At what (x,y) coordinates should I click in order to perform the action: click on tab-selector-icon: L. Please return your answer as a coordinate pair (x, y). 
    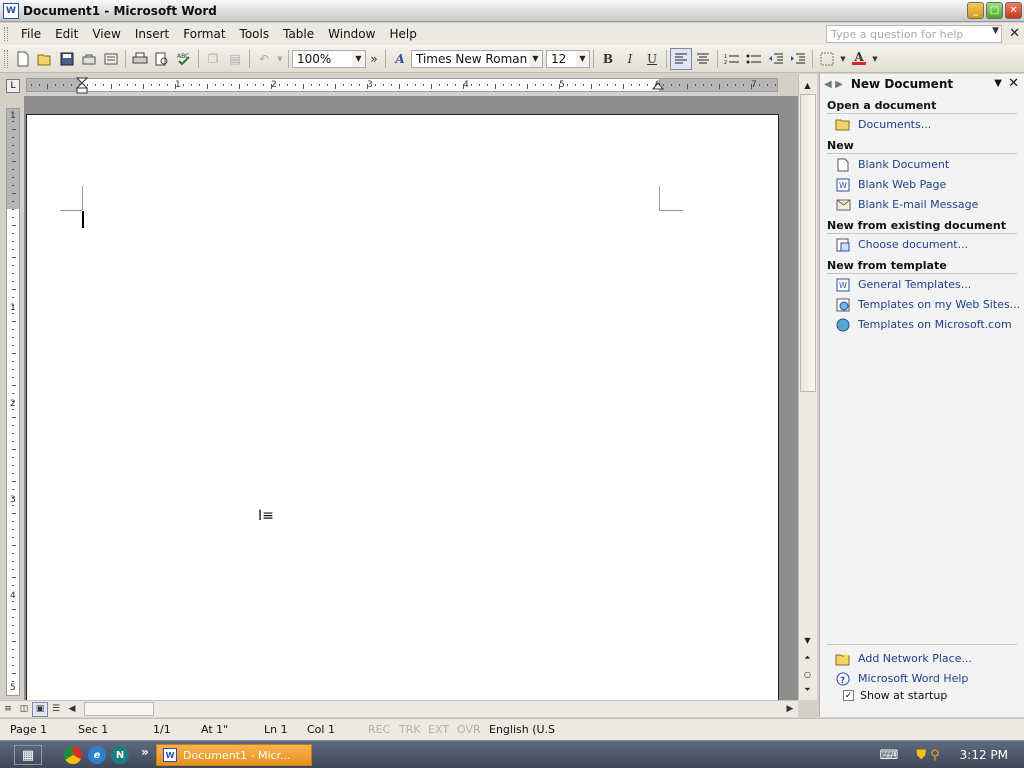
    Looking at the image, I should click on (13, 86).